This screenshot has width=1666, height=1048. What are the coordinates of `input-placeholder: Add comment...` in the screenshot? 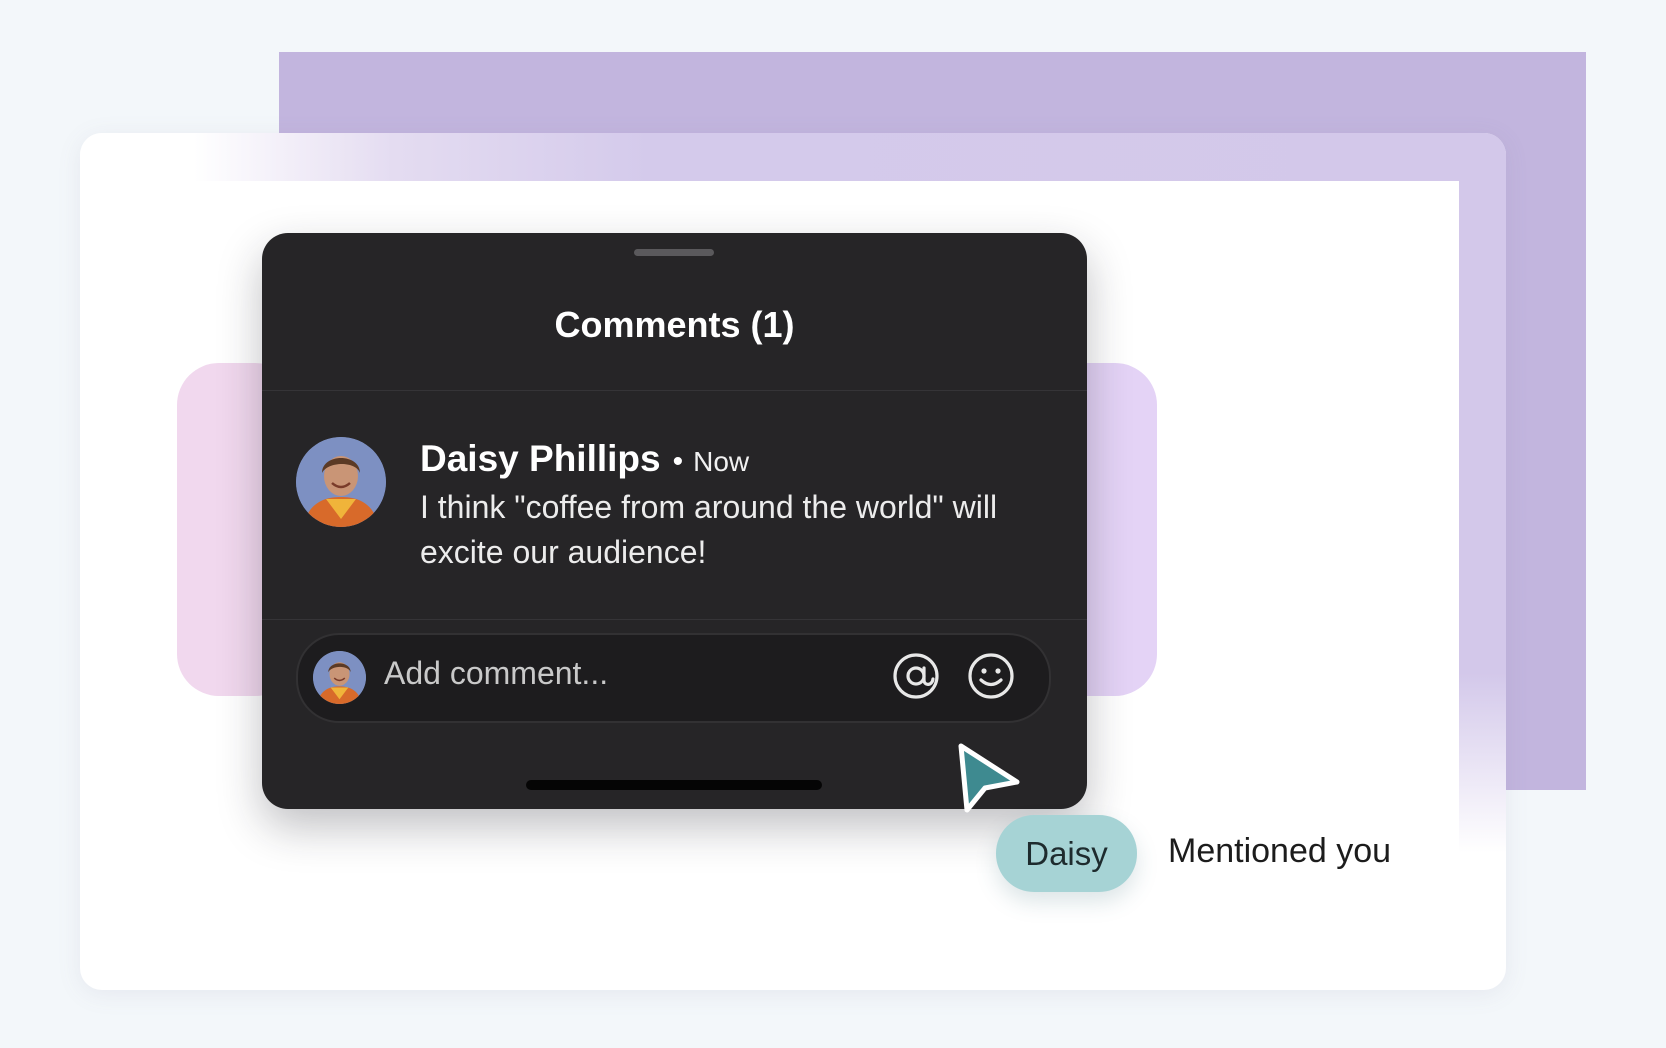 It's located at (496, 673).